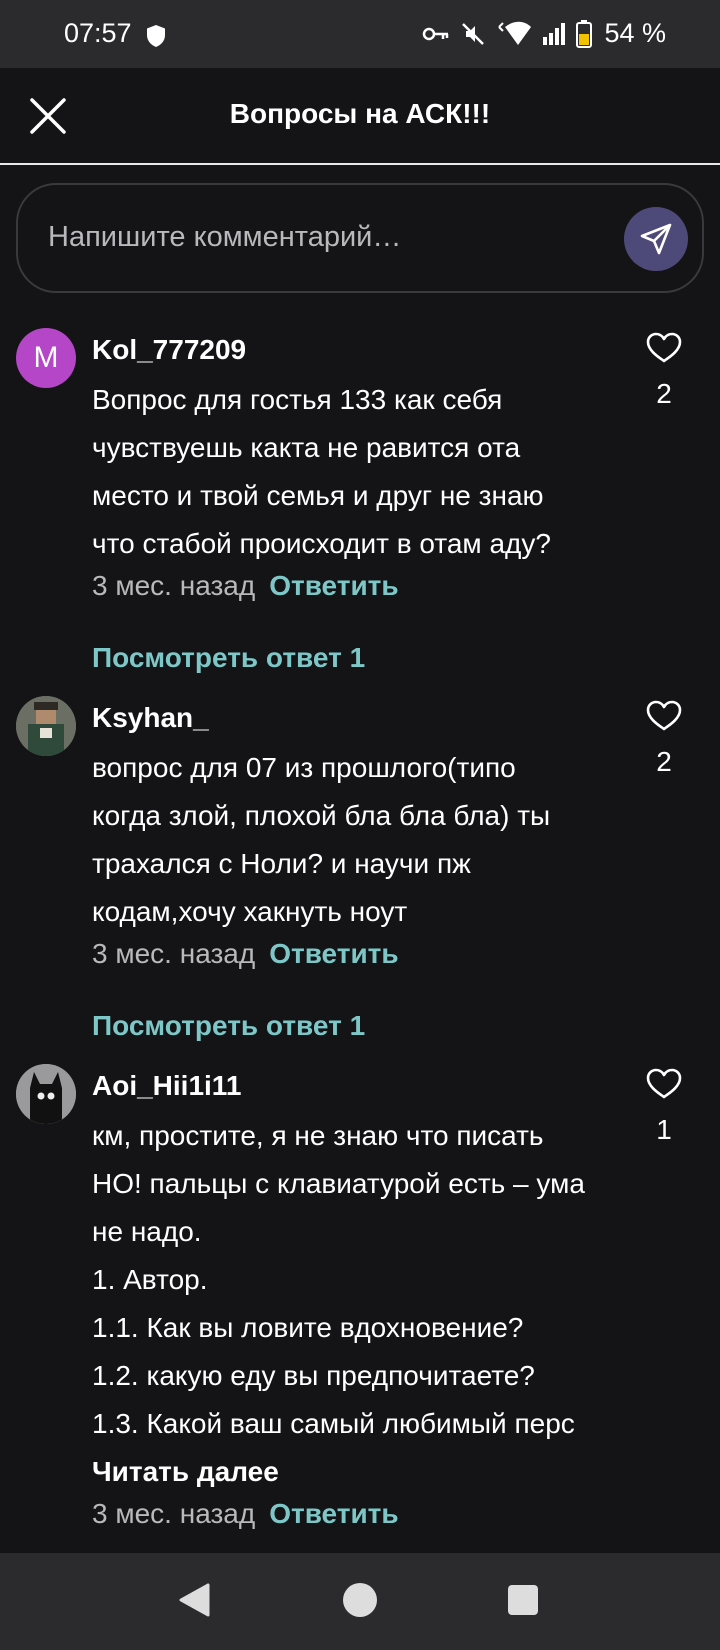 This screenshot has height=1650, width=720. What do you see at coordinates (318, 1135) in the screenshot?
I see `comment-line: км, простите, я не знаю что писать` at bounding box center [318, 1135].